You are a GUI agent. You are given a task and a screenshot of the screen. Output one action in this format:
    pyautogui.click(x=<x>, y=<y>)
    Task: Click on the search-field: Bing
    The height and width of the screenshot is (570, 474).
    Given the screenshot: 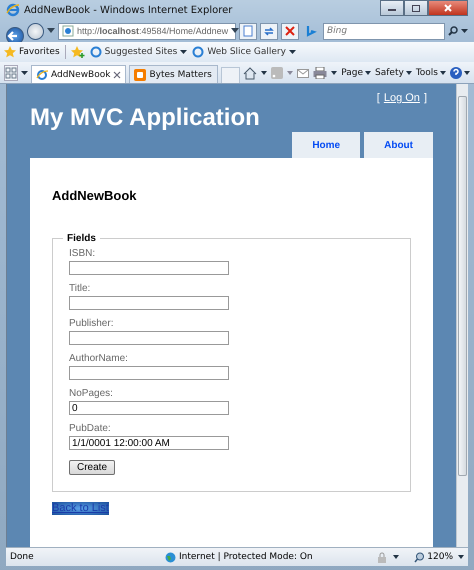 What is the action you would take?
    pyautogui.click(x=384, y=31)
    